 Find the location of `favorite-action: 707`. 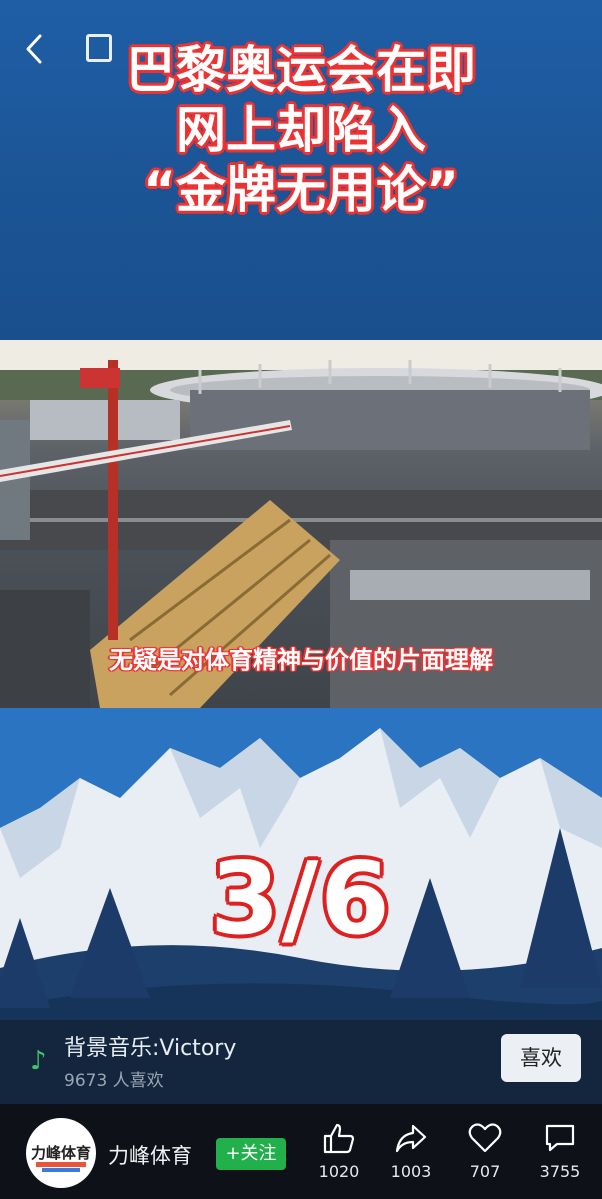

favorite-action: 707 is located at coordinates (485, 1151).